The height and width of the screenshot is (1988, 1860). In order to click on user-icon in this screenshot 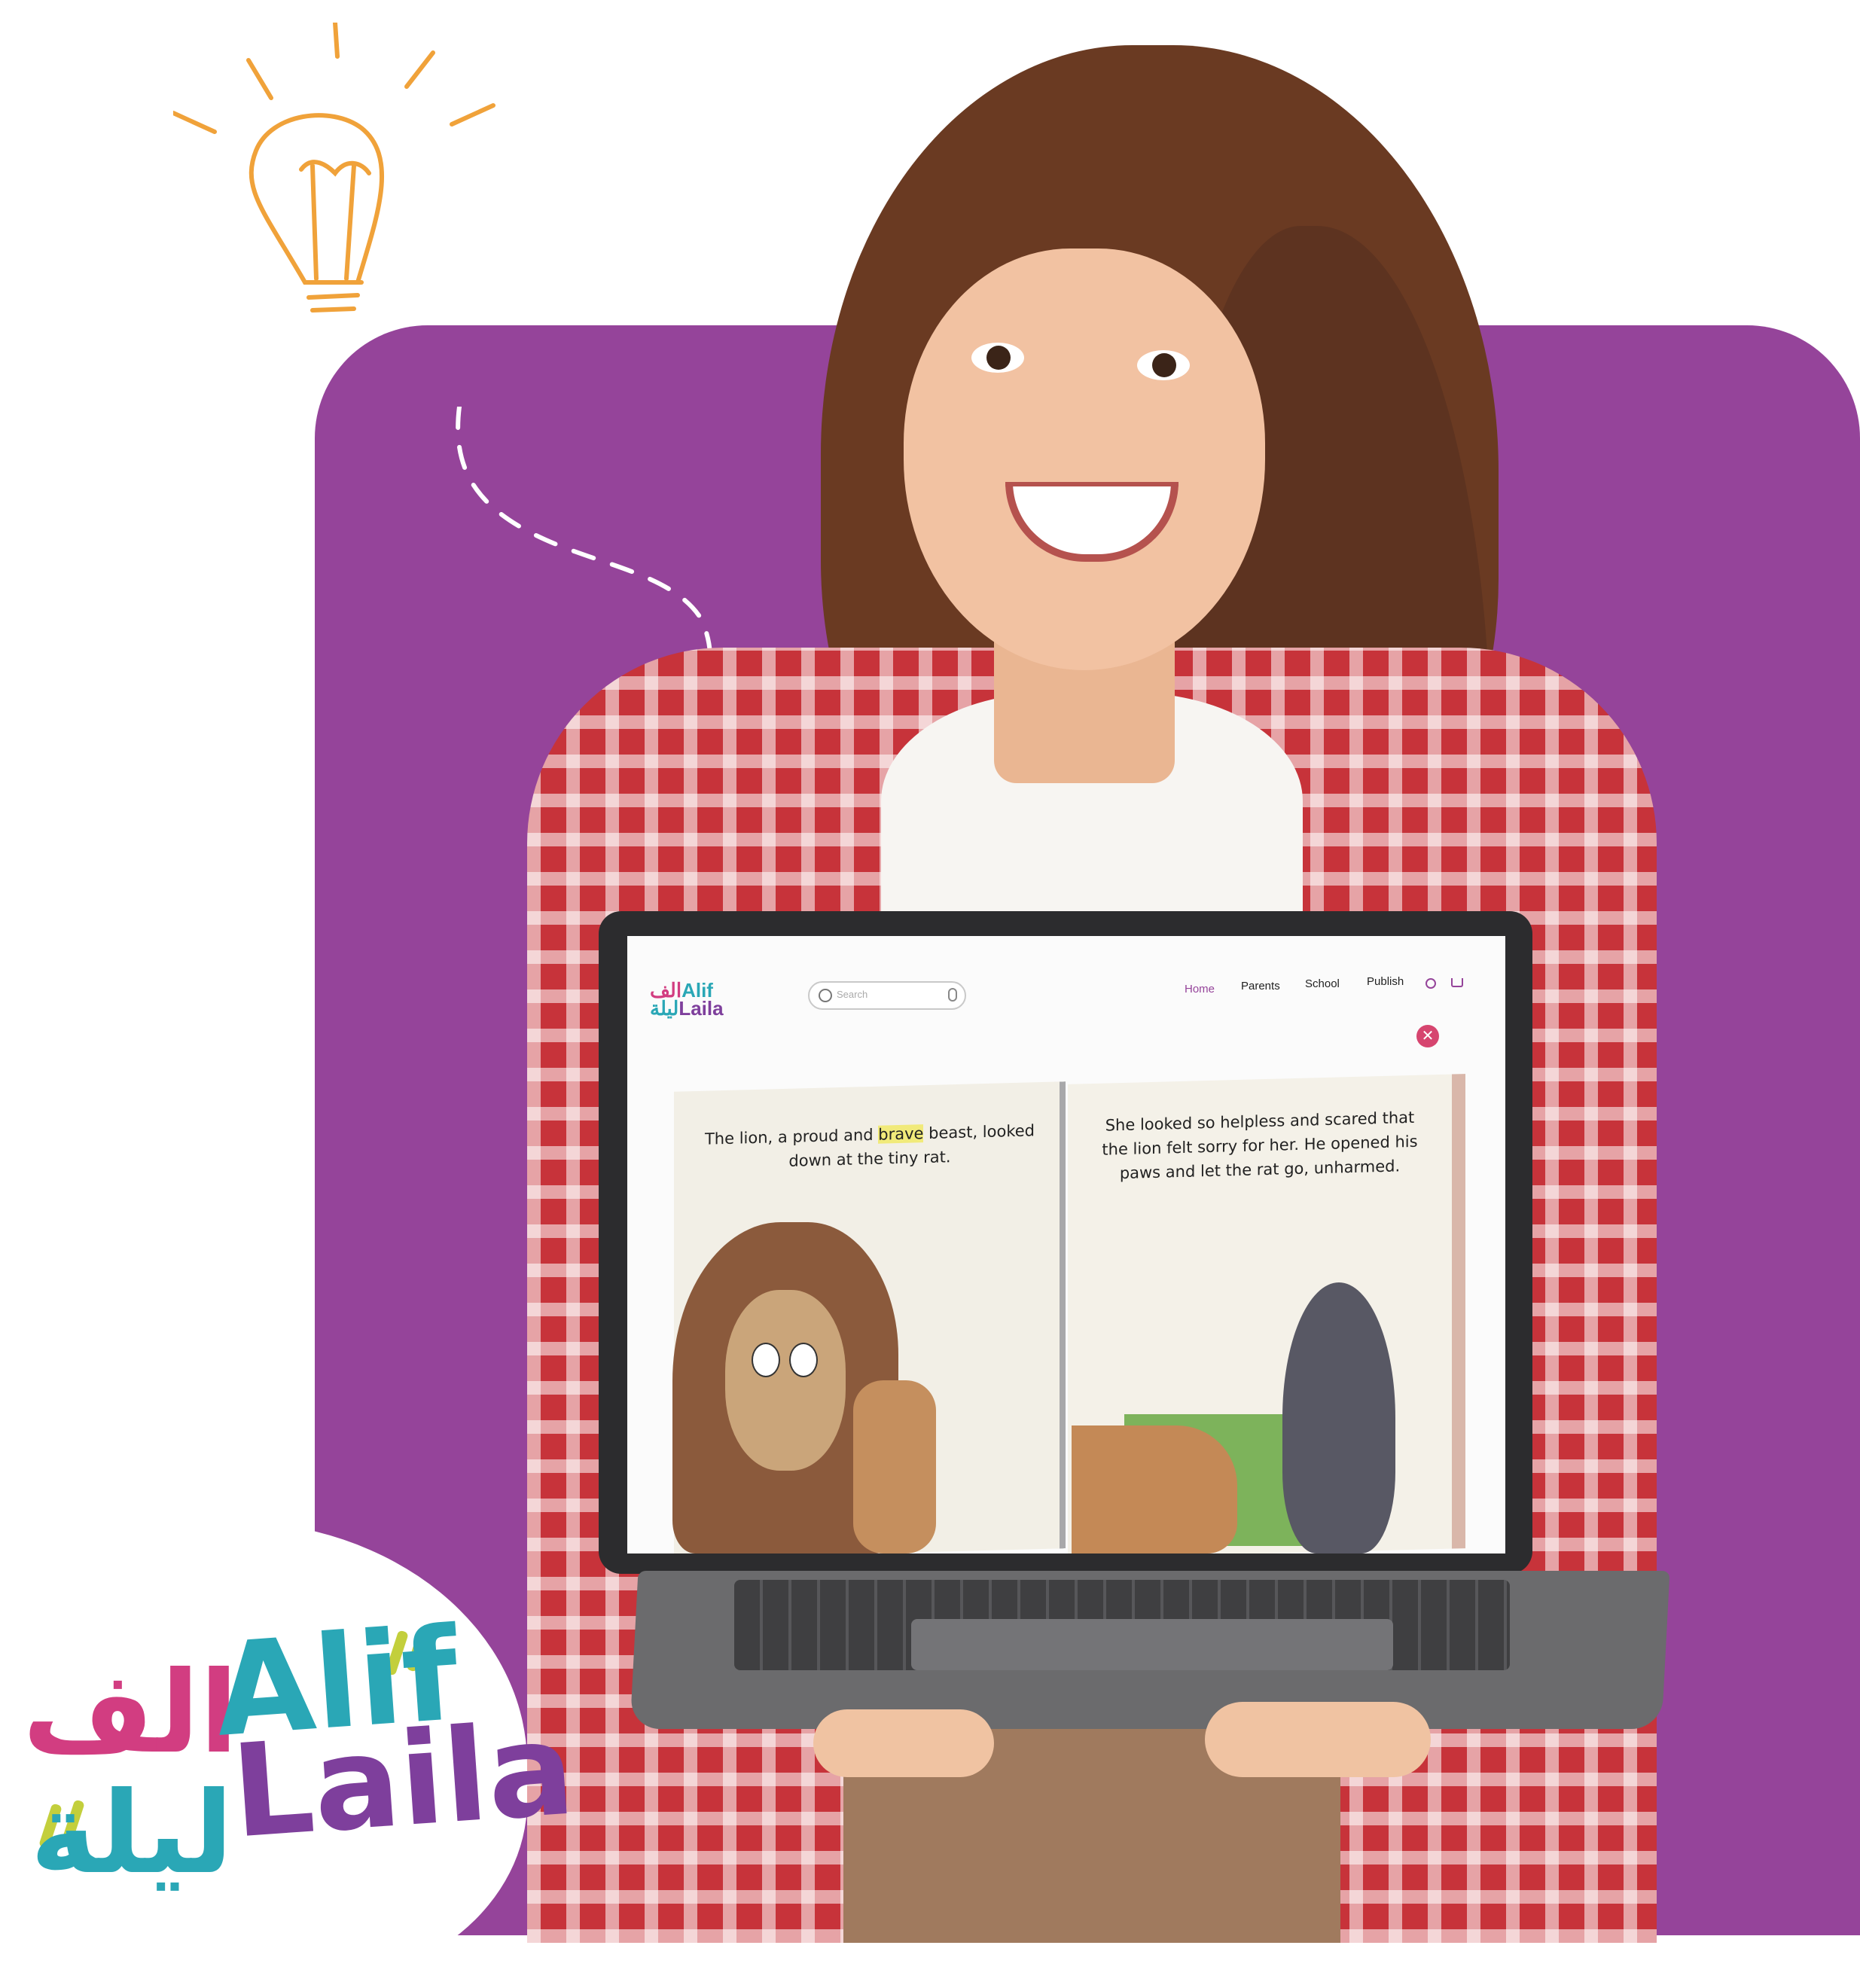, I will do `click(1430, 983)`.